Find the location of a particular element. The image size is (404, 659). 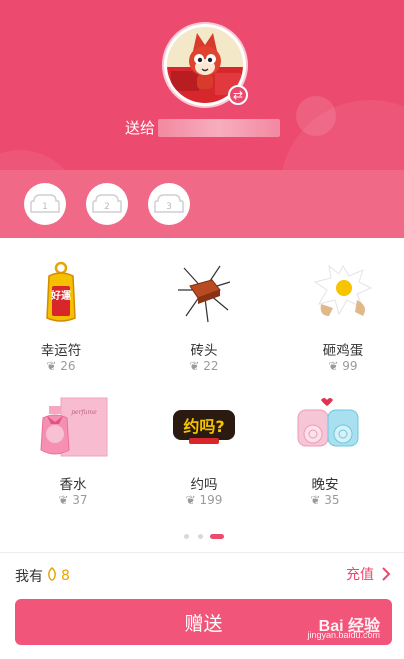

send-to-label: 送给 is located at coordinates (140, 128).